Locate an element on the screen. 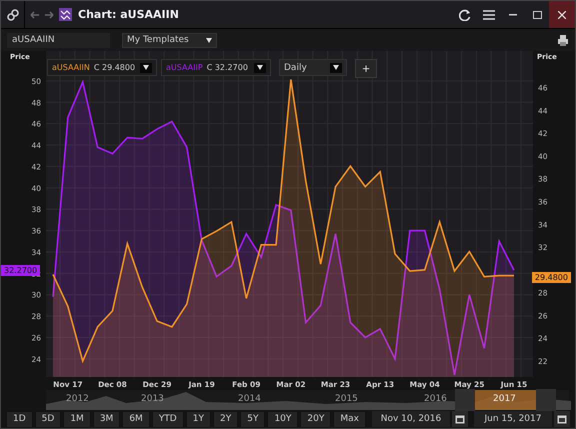  menu-icon is located at coordinates (489, 15).